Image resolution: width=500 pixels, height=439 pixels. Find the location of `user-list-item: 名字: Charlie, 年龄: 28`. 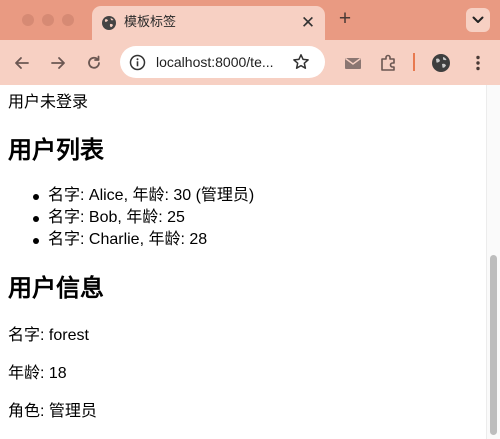

user-list-item: 名字: Charlie, 年龄: 28 is located at coordinates (127, 240).